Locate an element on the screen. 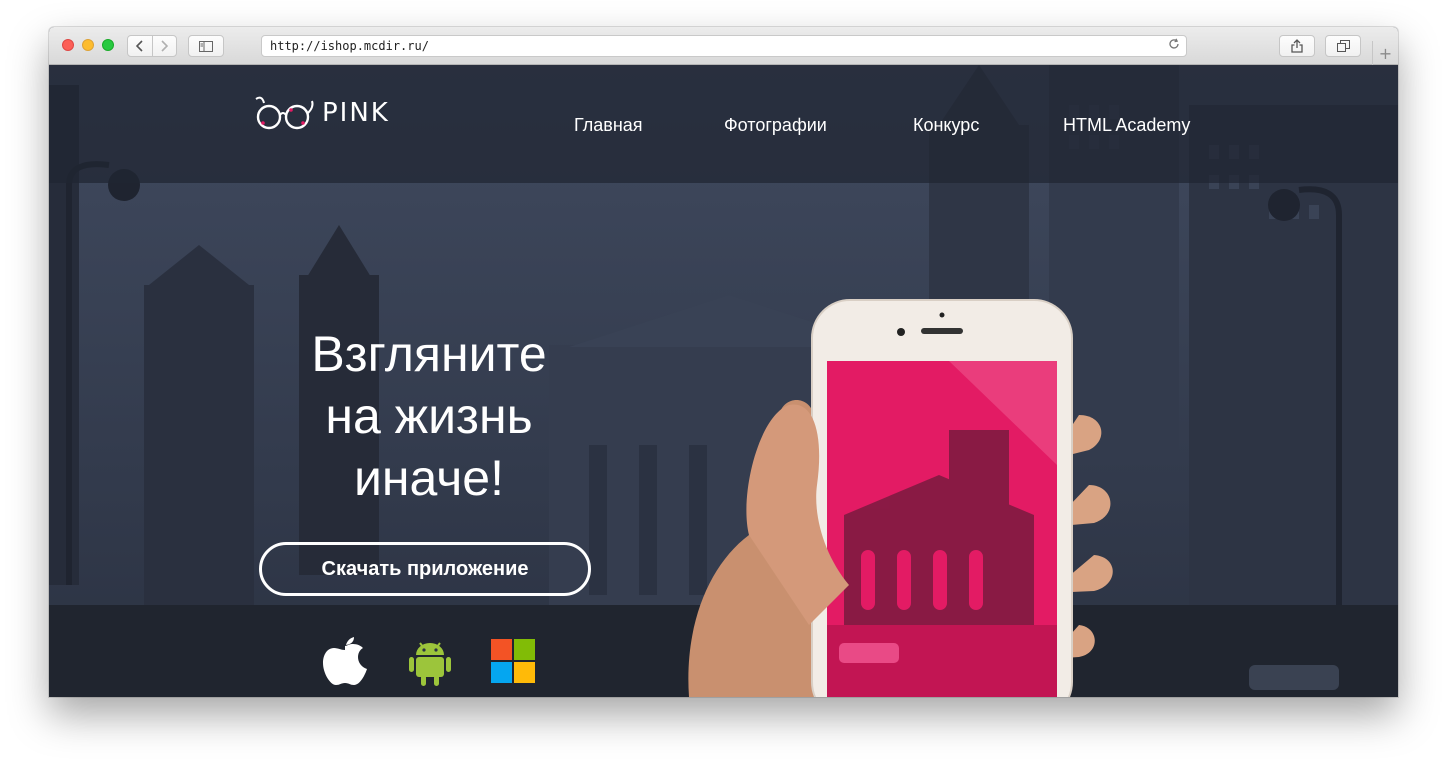  share-button is located at coordinates (1297, 46).